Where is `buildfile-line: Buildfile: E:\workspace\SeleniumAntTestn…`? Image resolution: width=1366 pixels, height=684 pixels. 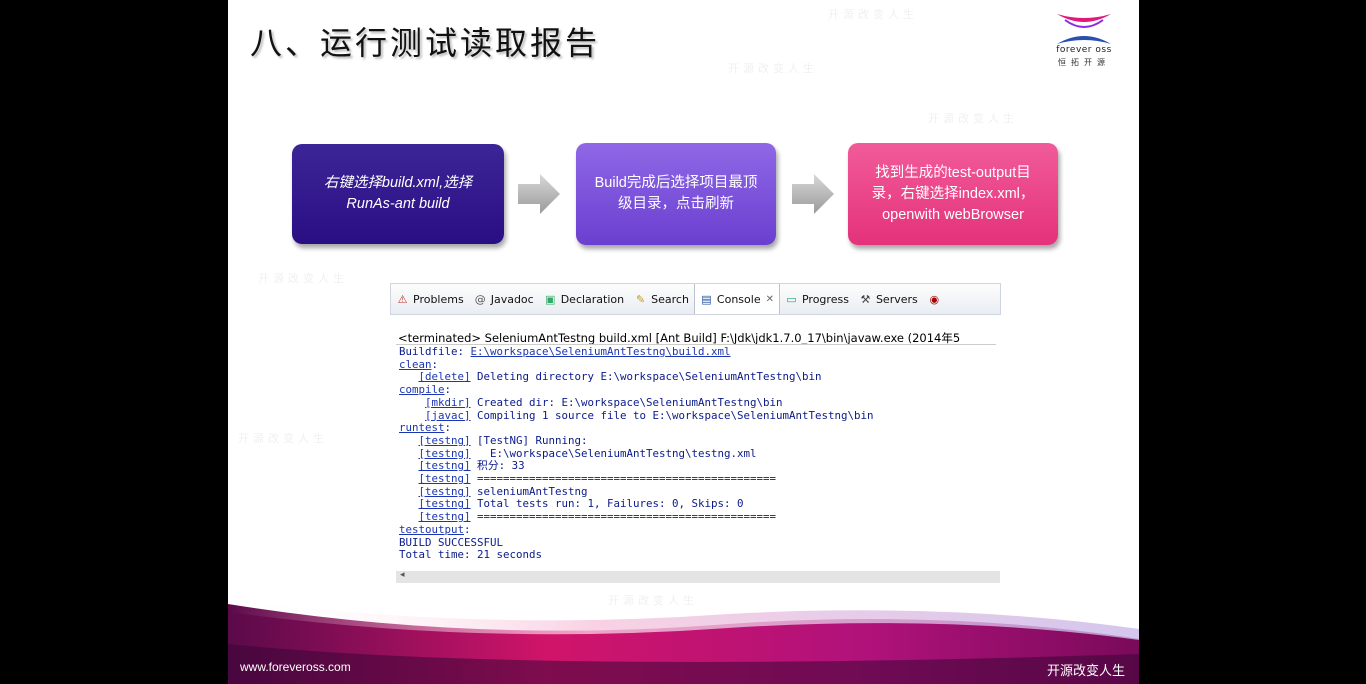
buildfile-line: Buildfile: E:\workspace\SeleniumAntTestn… is located at coordinates (636, 352).